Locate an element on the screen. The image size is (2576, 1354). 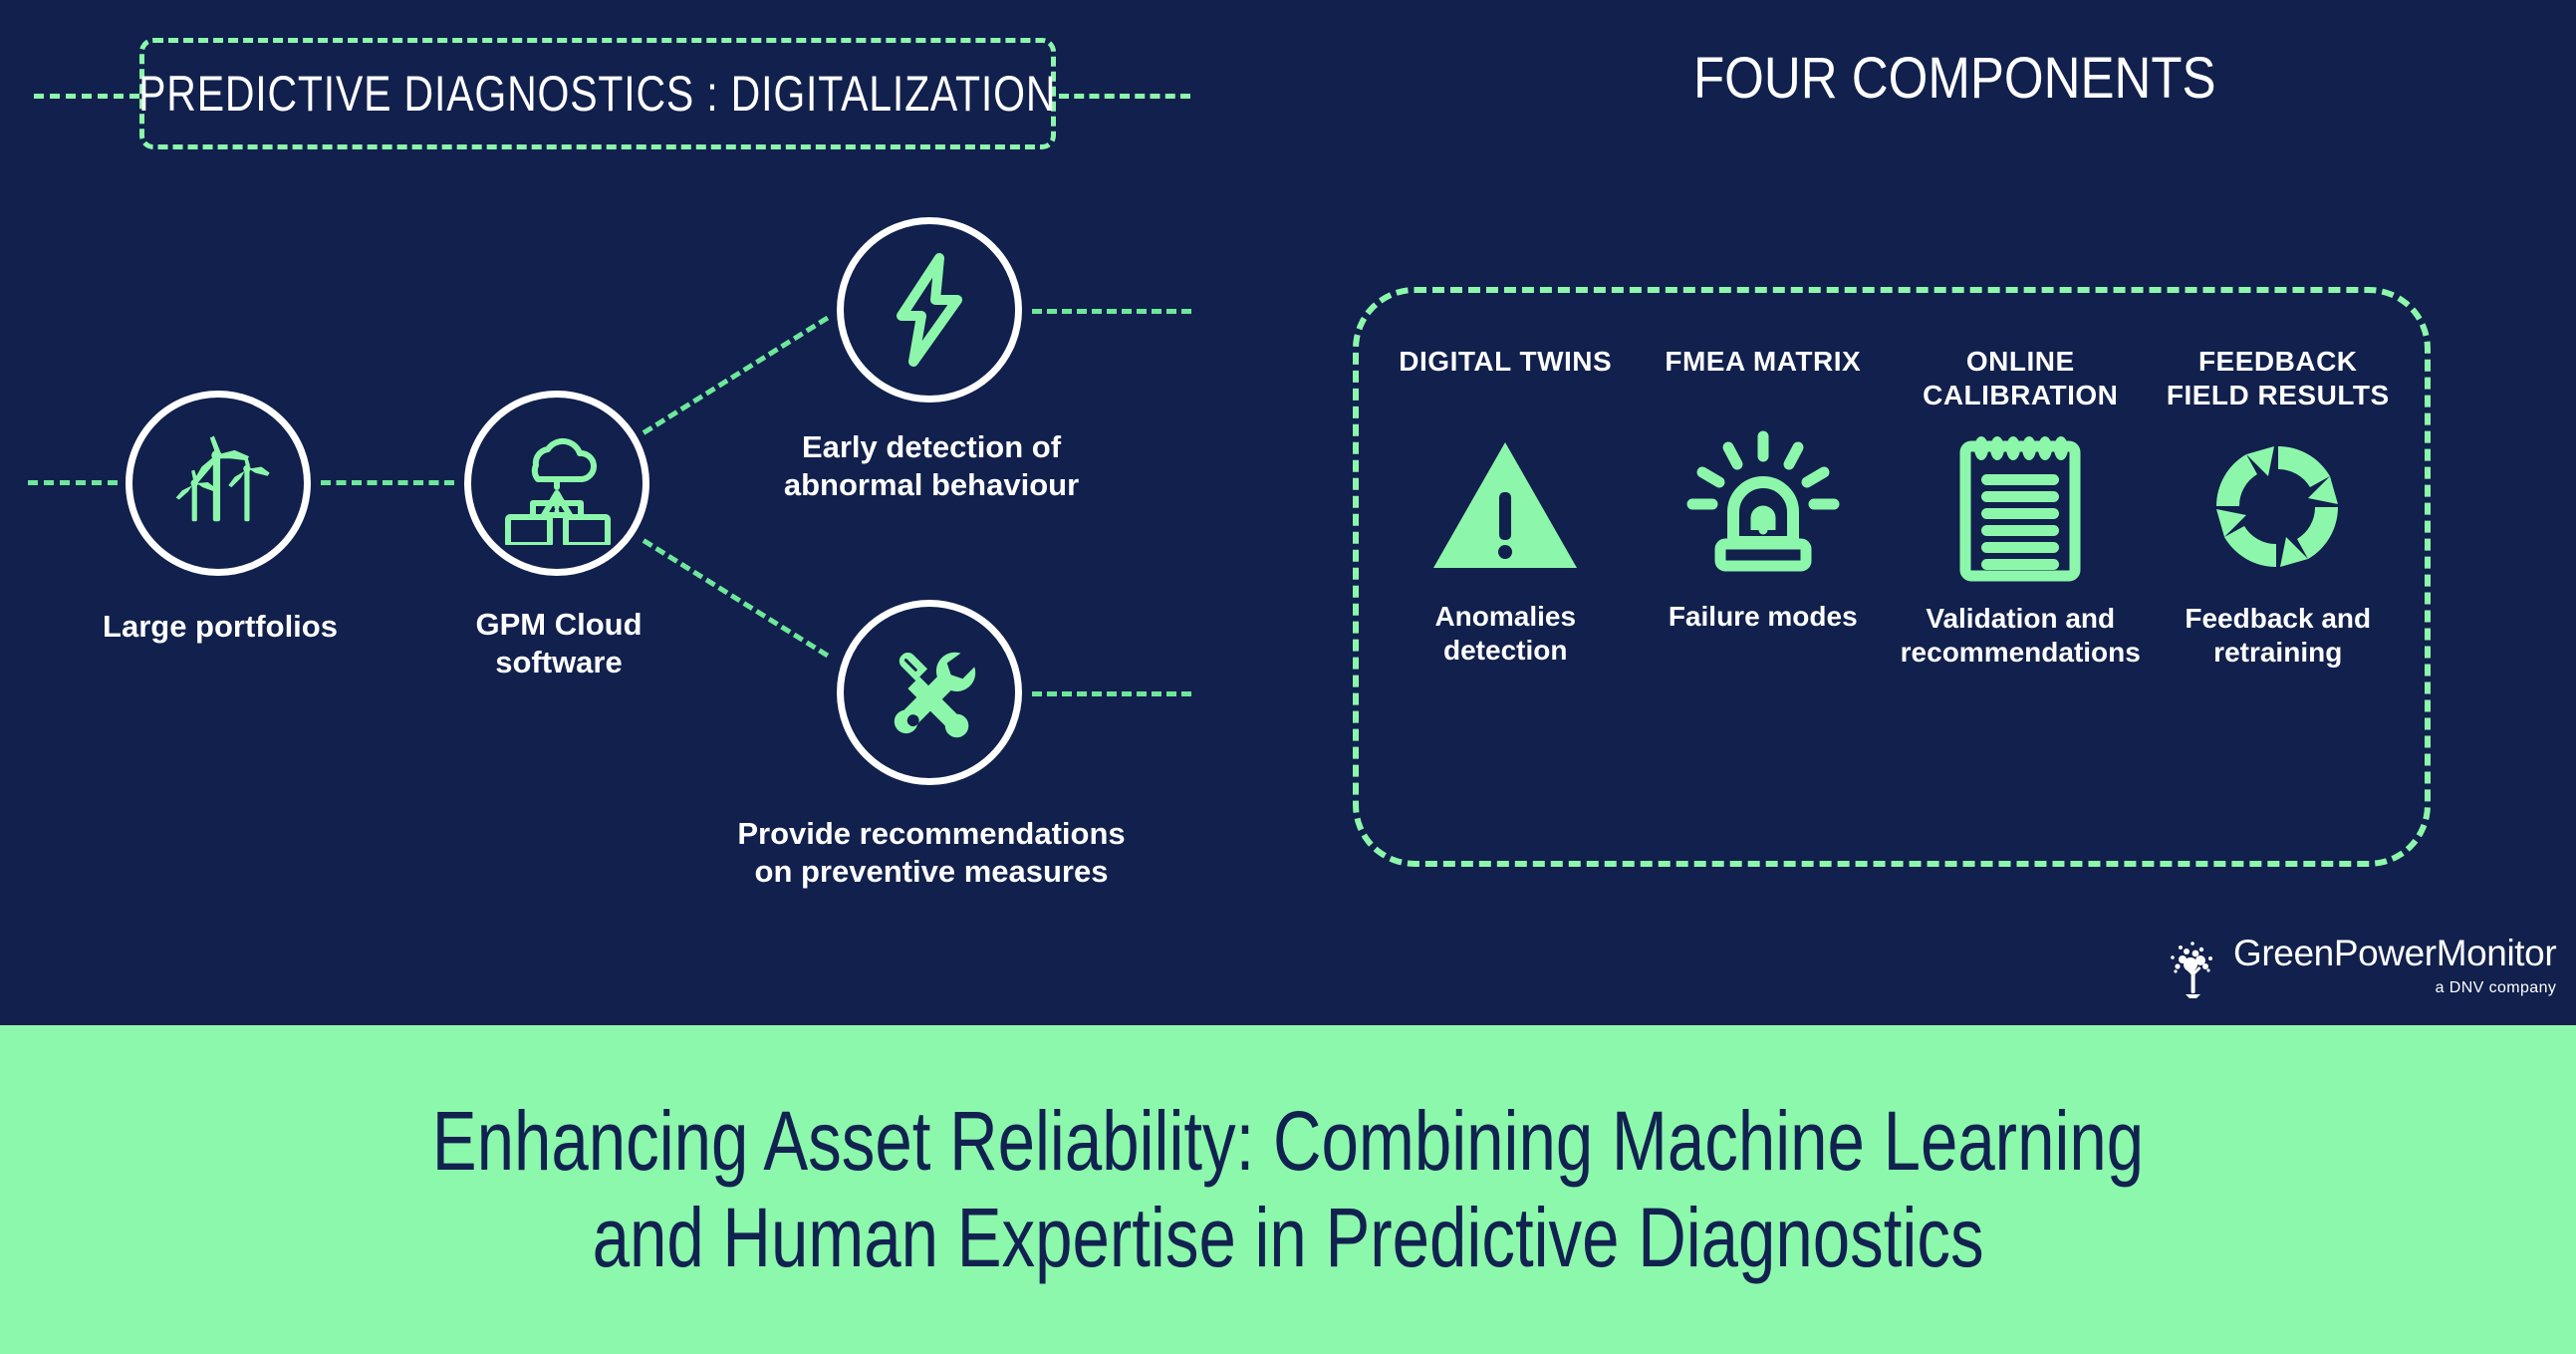
title-line2: CALIBRATION is located at coordinates (2021, 395).